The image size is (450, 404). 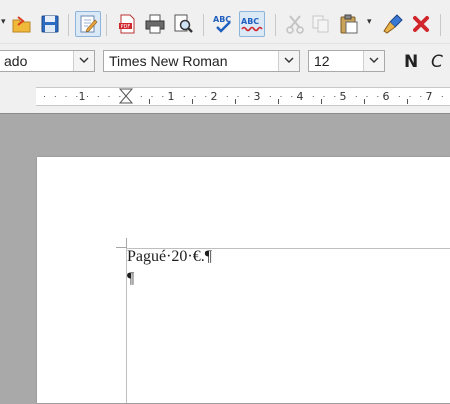 I want to click on ruler-number: 4, so click(x=300, y=96).